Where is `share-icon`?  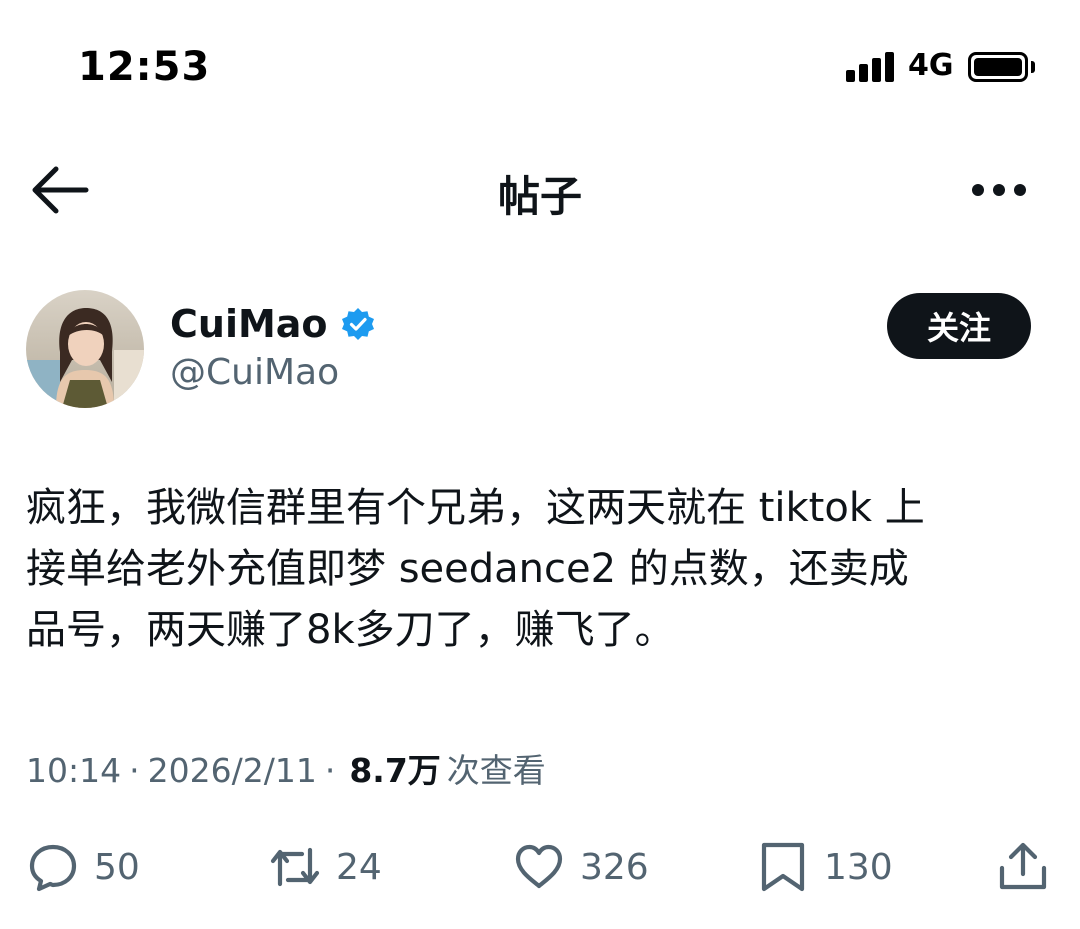
share-icon is located at coordinates (1023, 866).